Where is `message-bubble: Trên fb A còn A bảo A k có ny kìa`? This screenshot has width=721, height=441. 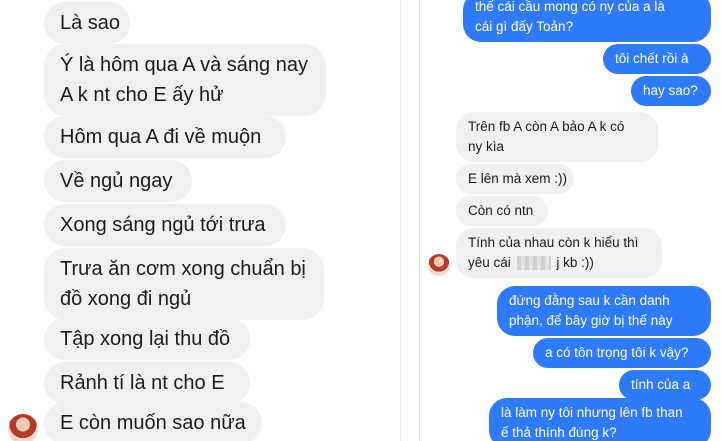
message-bubble: Trên fb A còn A bảo A k có ny kìa is located at coordinates (557, 137).